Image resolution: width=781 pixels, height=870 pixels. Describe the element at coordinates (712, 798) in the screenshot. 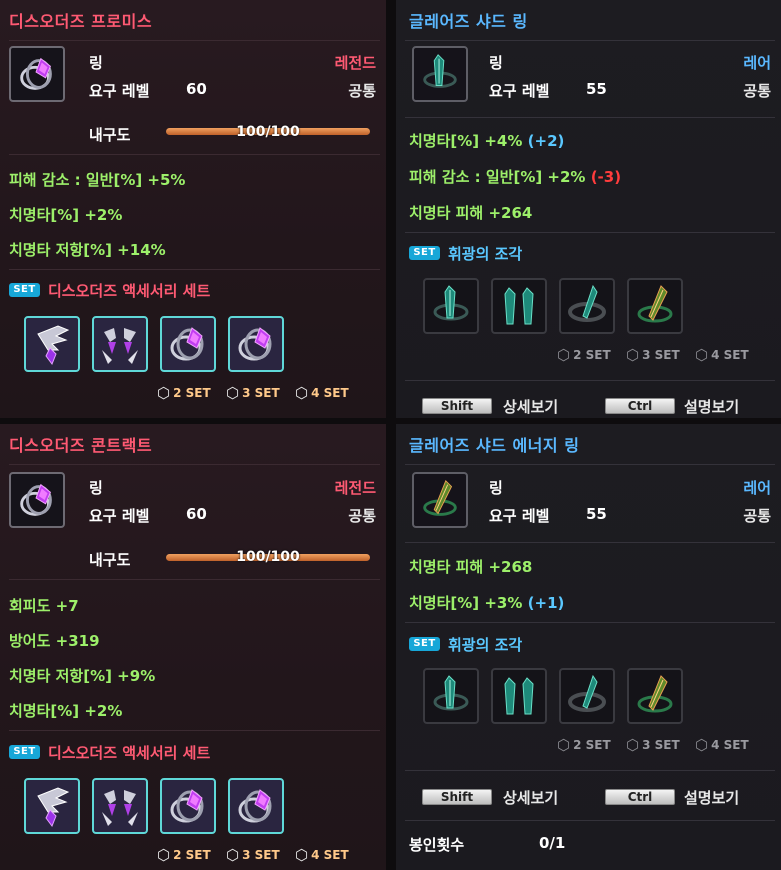

I see `ctrl-key-label: 설명보기` at that location.